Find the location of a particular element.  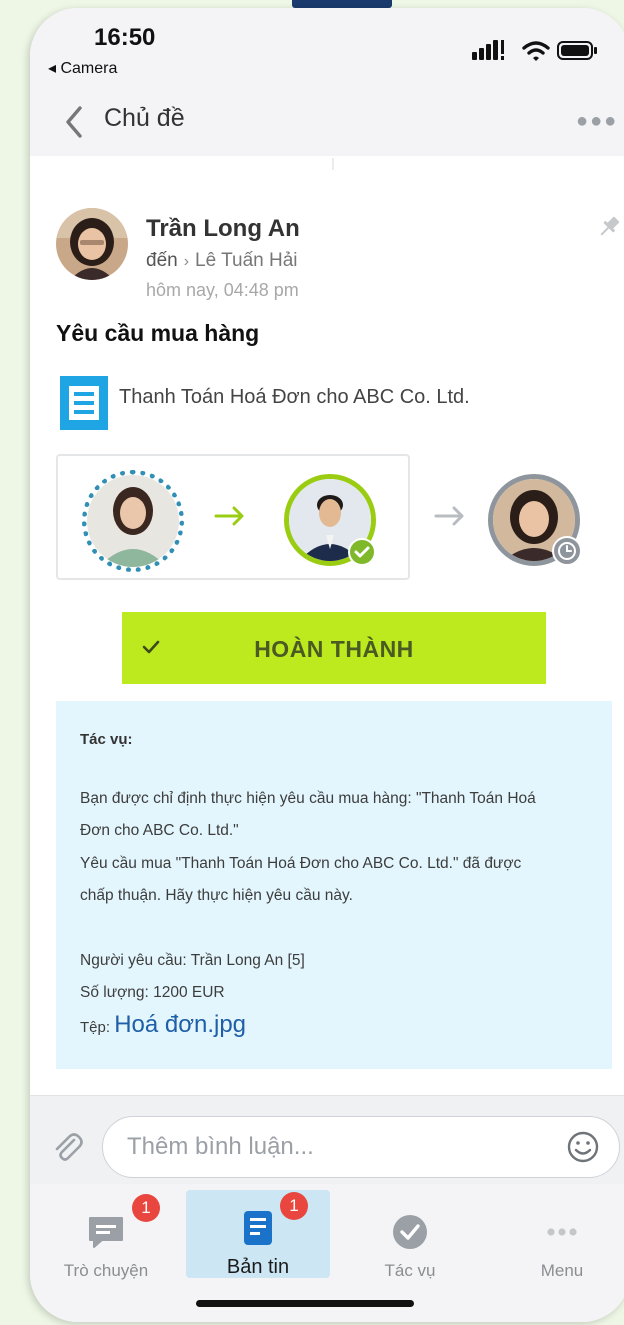

task-line: chấp thuận. Hãy thực hiện yêu cầu này. is located at coordinates (216, 896).